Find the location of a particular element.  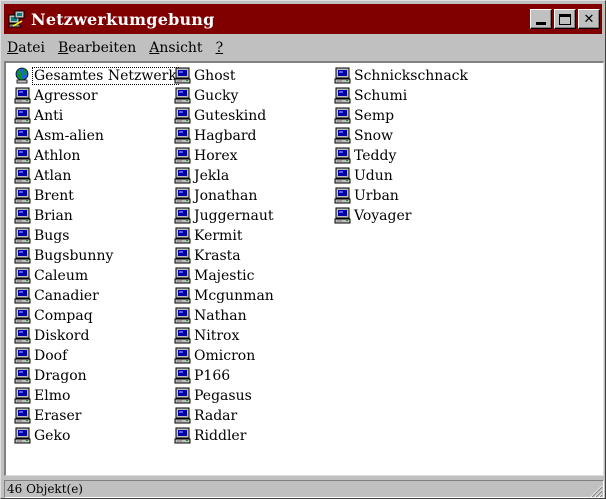

network-item-entire-network: Gesamtes Netzwerk is located at coordinates (96, 76).